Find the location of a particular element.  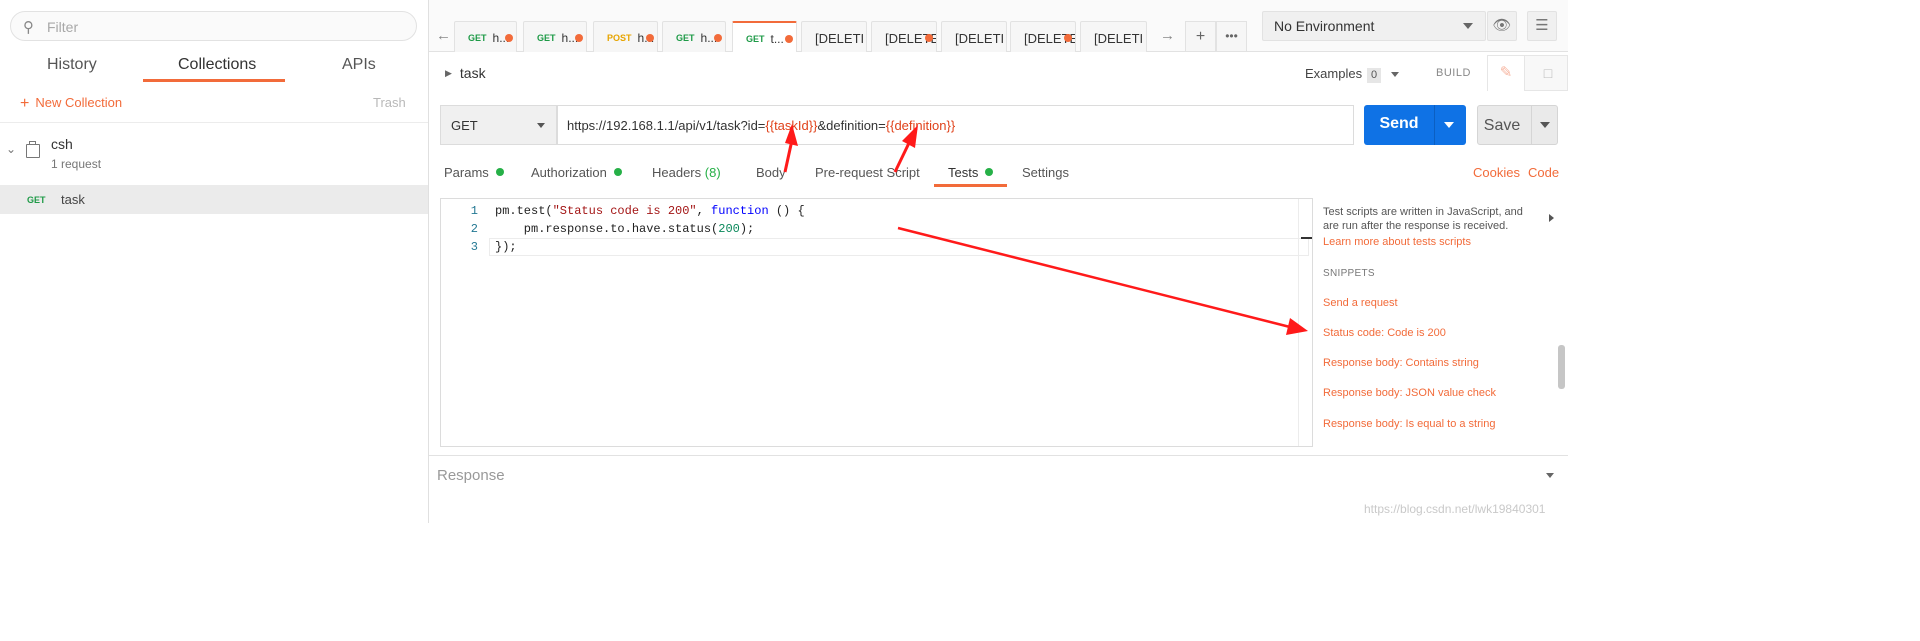

arrow-right-icon: → is located at coordinates (1167, 35).